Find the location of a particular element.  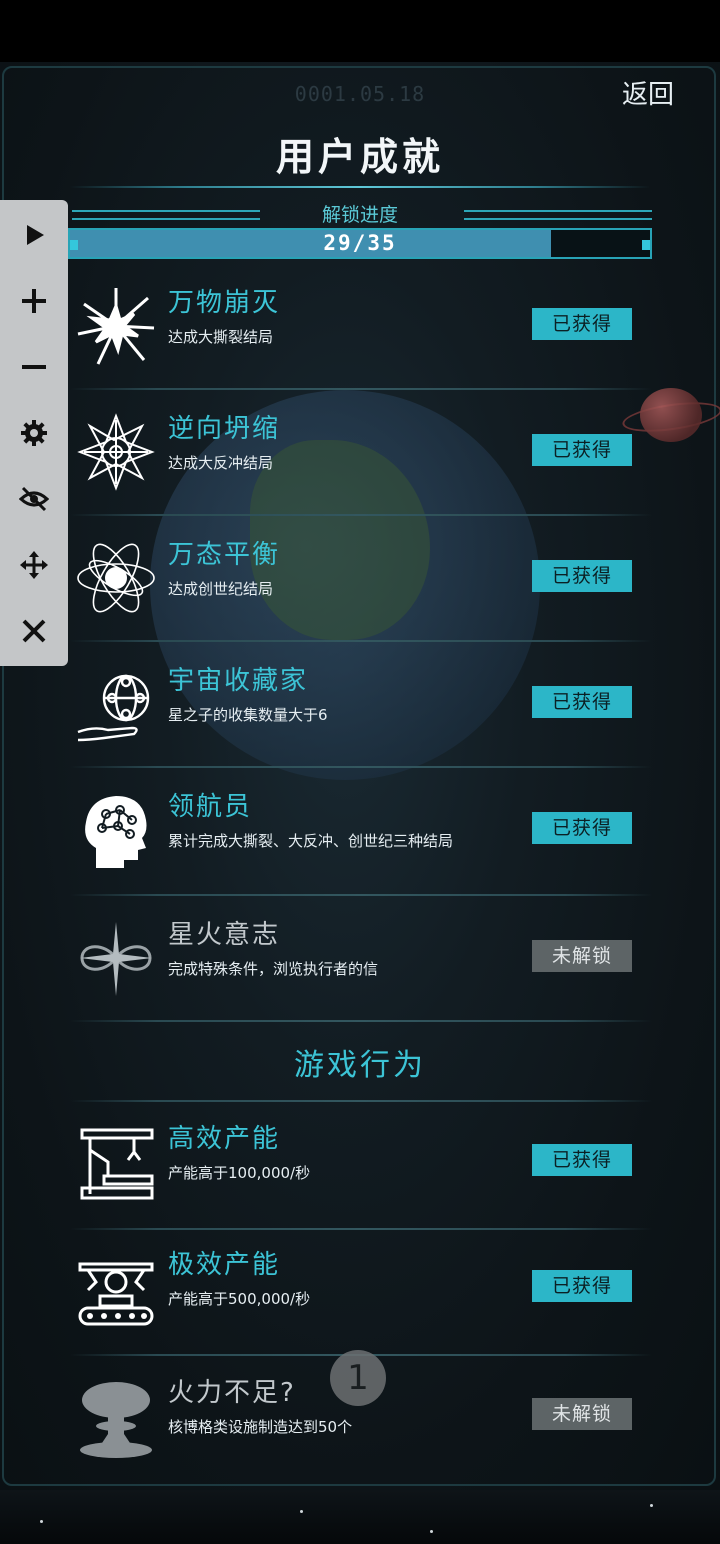

floating-target-button: 1 is located at coordinates (358, 1378).